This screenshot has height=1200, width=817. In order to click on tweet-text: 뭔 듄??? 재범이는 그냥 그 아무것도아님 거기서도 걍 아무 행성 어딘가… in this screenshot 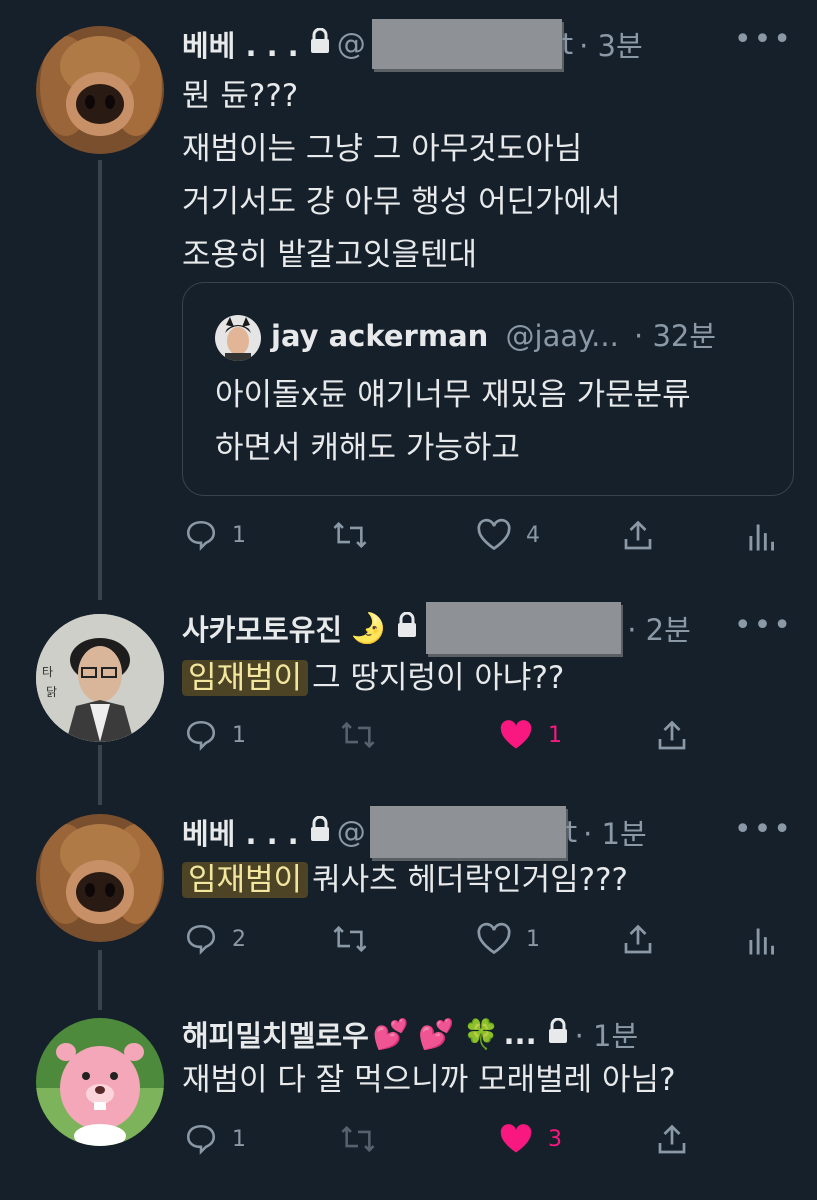, I will do `click(401, 175)`.